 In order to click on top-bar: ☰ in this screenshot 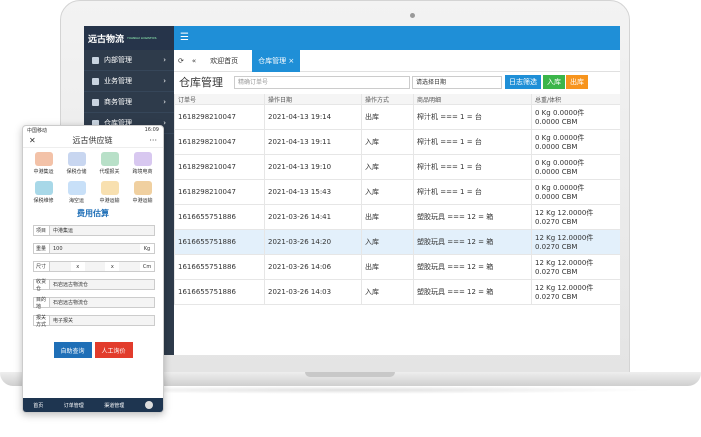, I will do `click(397, 38)`.